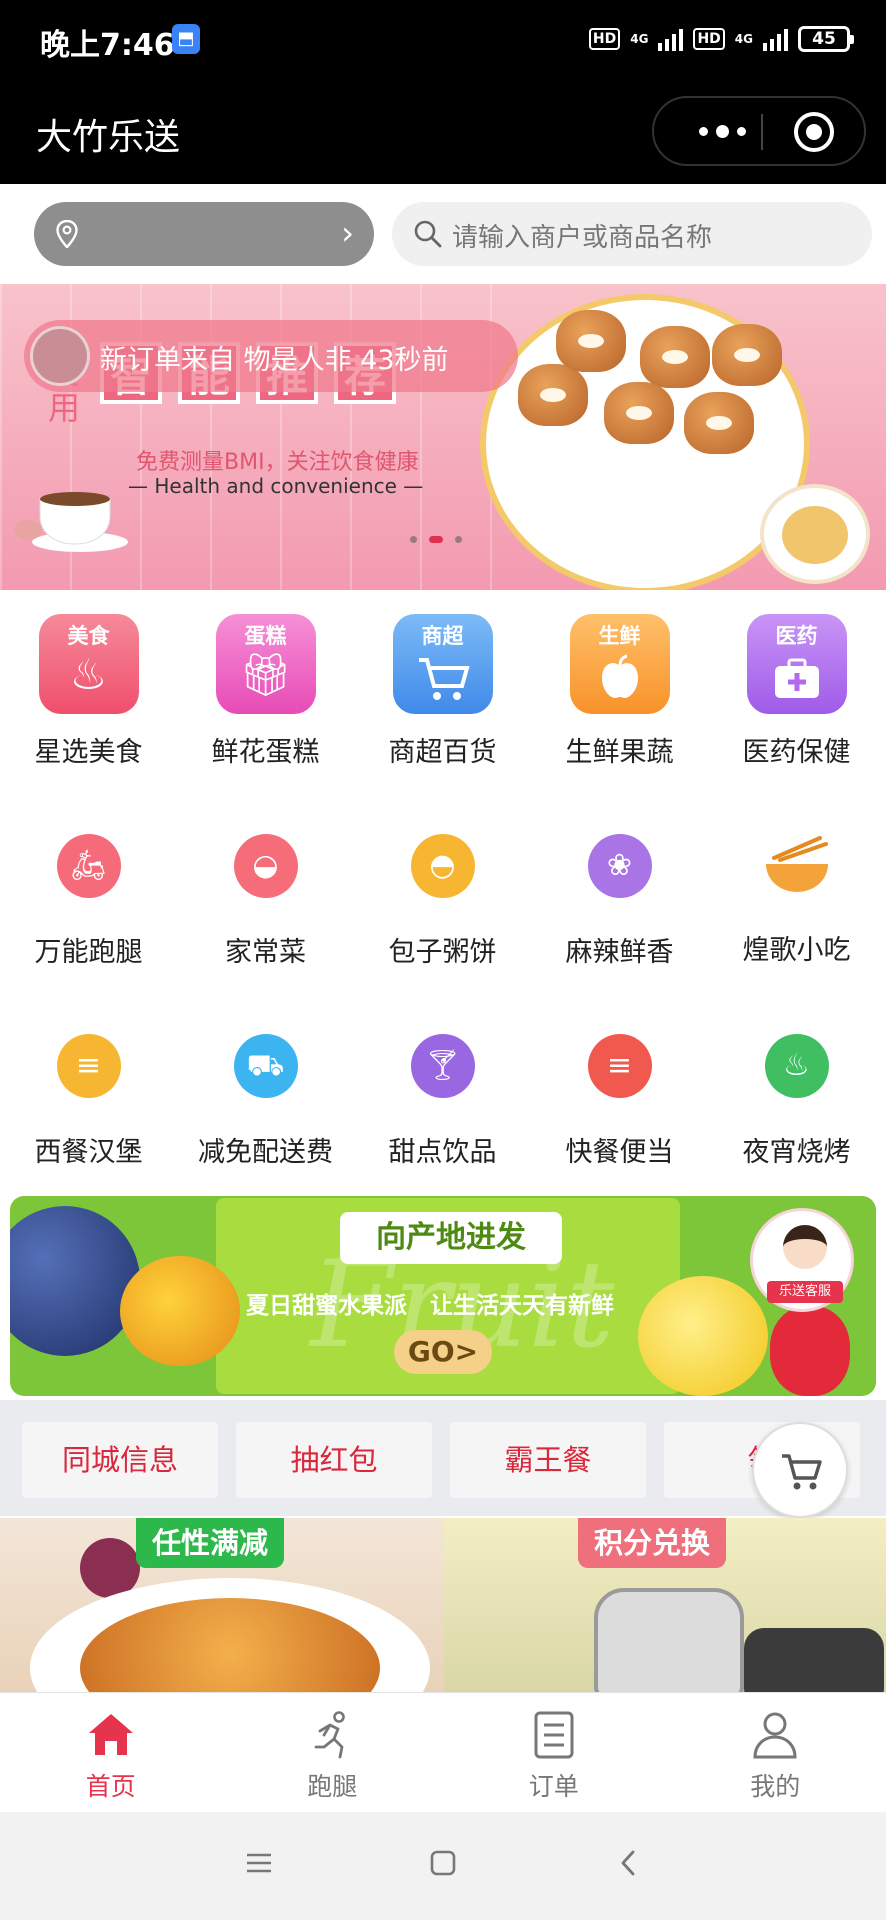 This screenshot has height=1920, width=886. Describe the element at coordinates (619, 952) in the screenshot. I see `category-label: 麻辣鲜香` at that location.